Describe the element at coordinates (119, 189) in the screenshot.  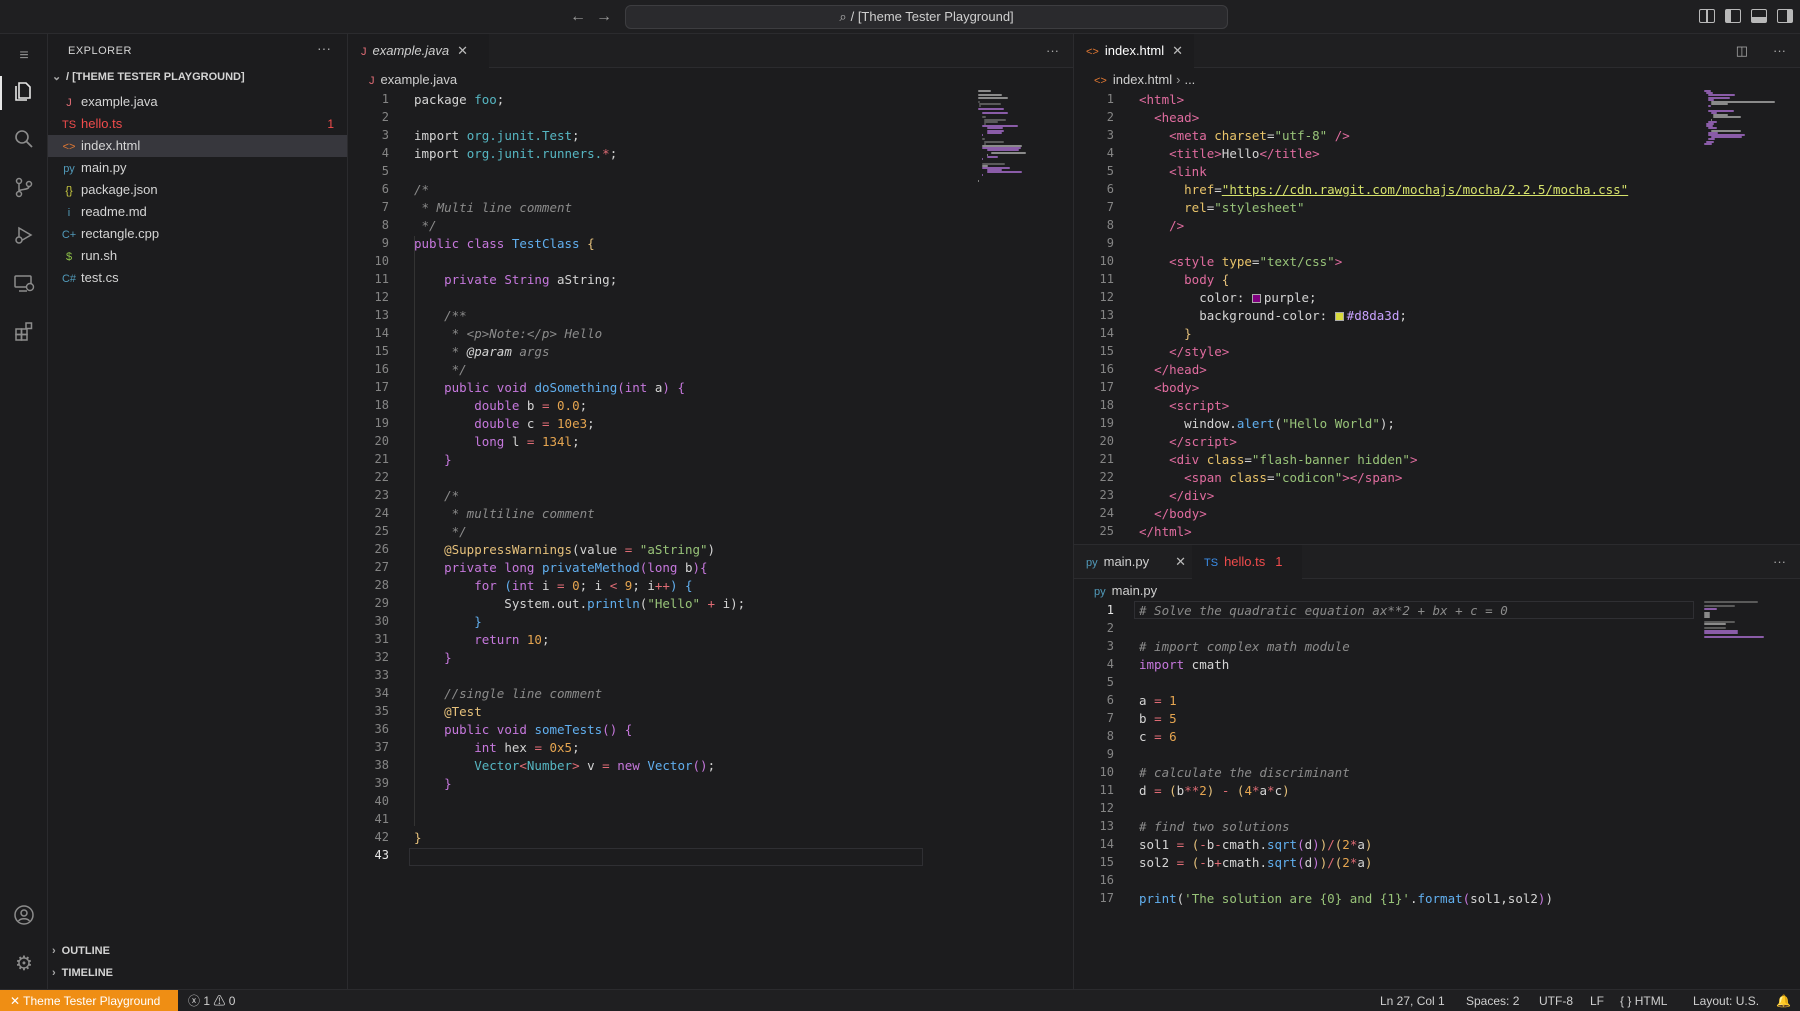
I see `file-name: package.json` at that location.